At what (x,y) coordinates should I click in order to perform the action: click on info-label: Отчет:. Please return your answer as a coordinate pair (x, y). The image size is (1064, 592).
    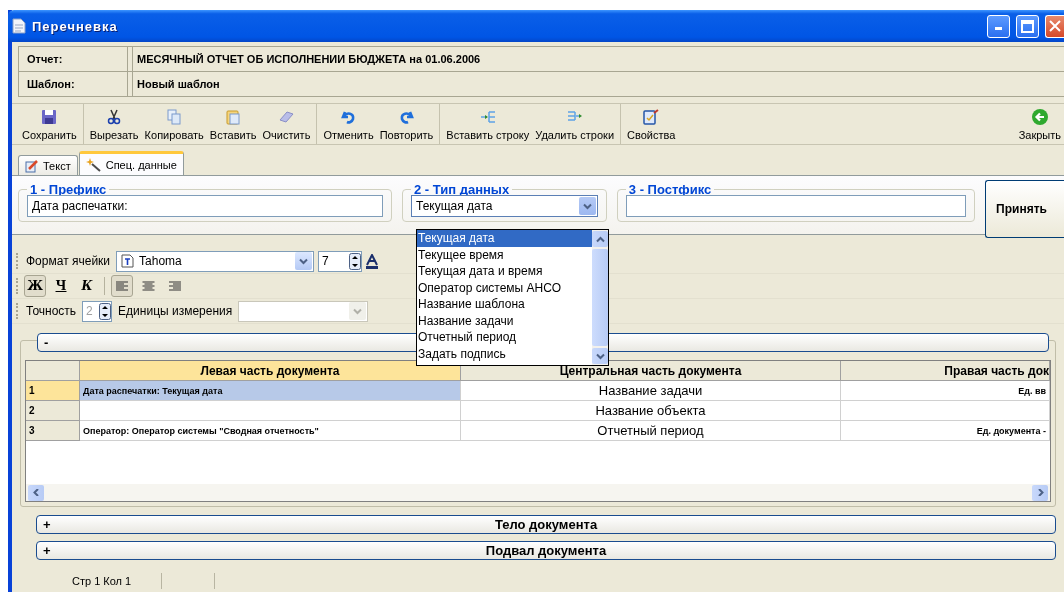
    Looking at the image, I should click on (73, 59).